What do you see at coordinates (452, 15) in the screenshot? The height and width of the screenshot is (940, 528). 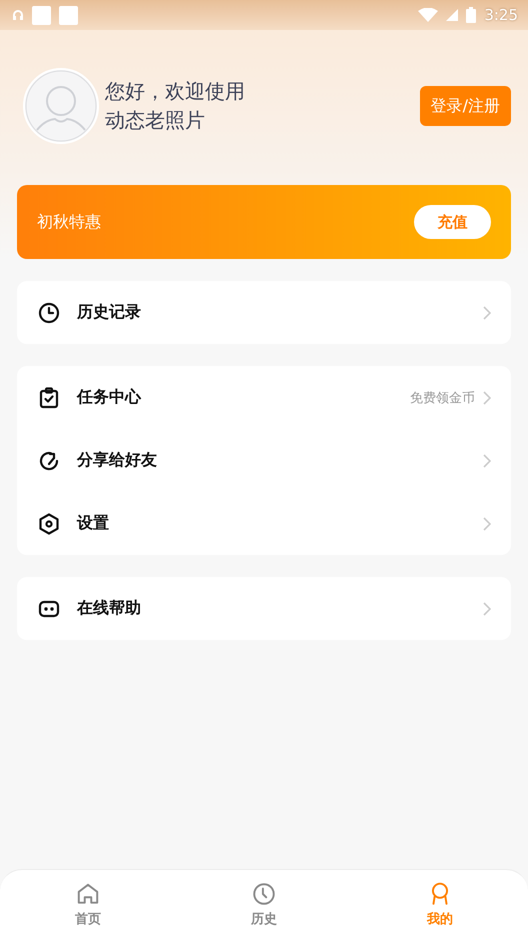 I see `signal-icon` at bounding box center [452, 15].